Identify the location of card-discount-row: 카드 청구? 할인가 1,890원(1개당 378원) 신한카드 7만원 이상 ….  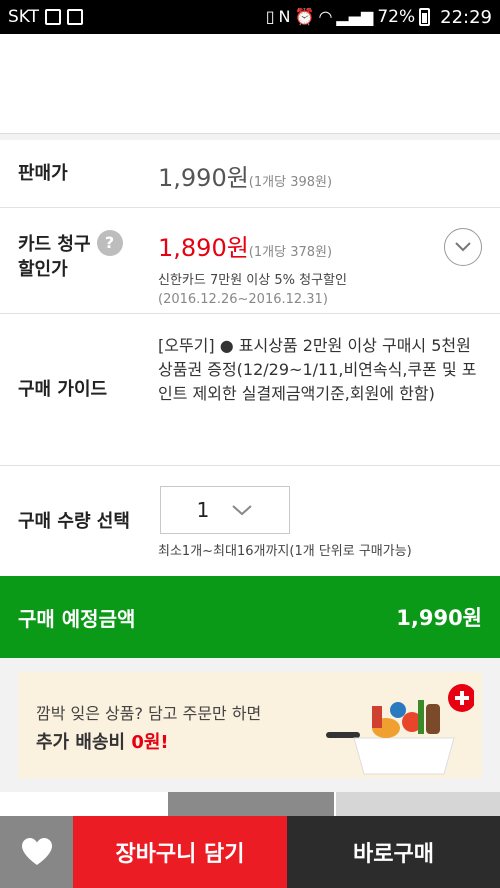
(250, 261).